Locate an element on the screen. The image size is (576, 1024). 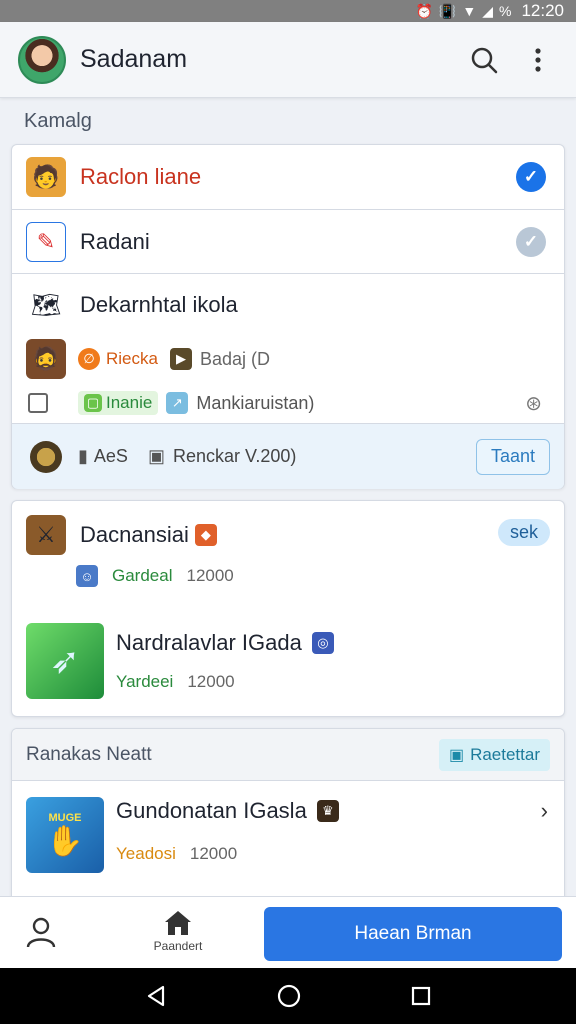
list-item: 🧑 Raclon liane ✓ is located at coordinates (288, 177).